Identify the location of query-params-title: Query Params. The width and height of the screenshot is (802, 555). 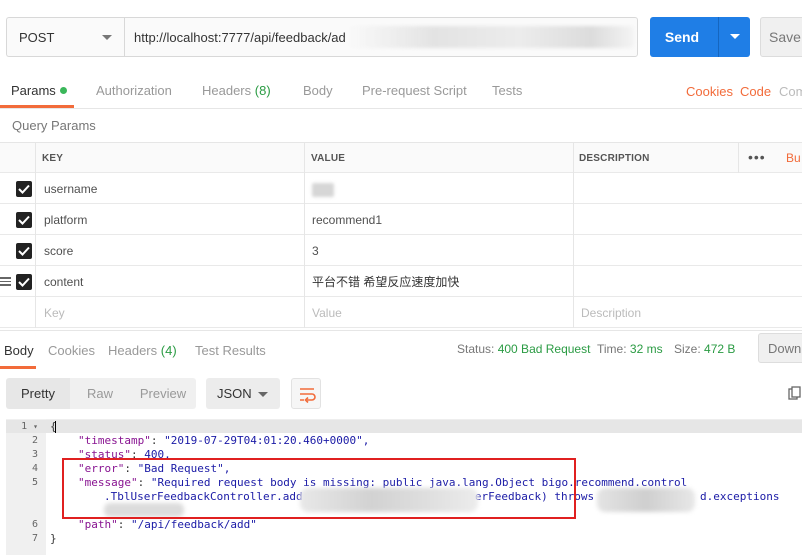
(54, 125).